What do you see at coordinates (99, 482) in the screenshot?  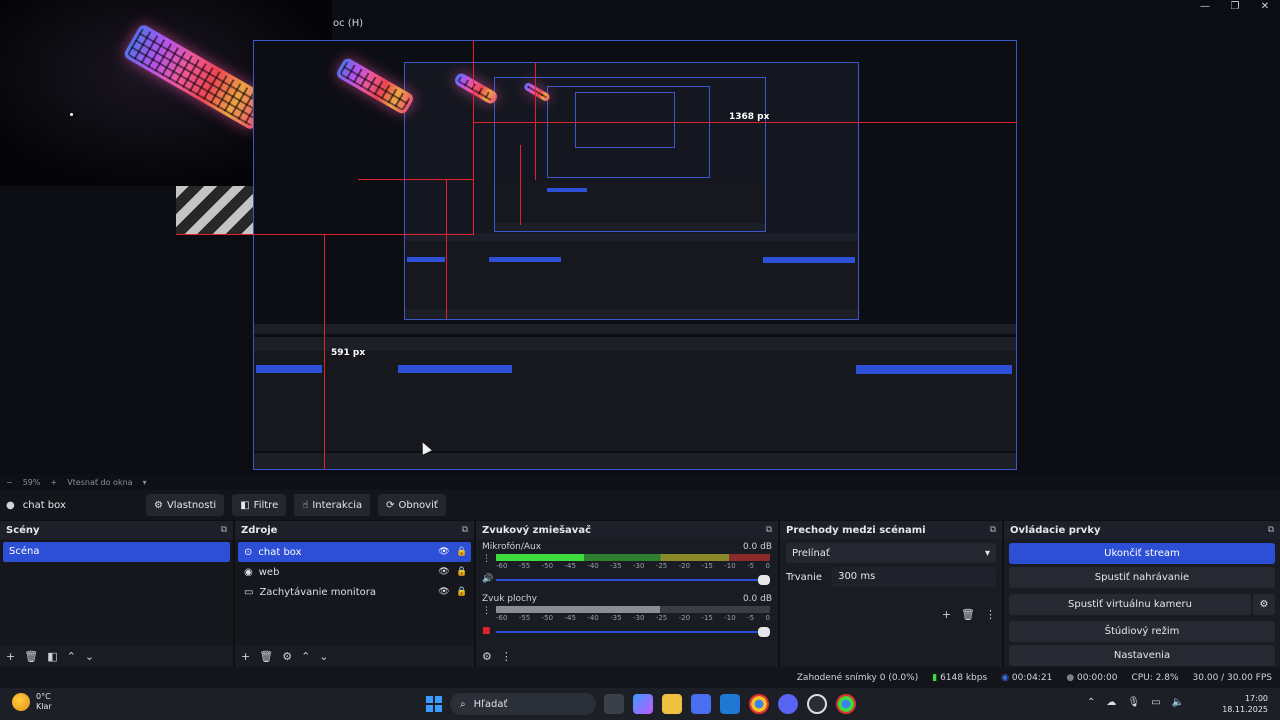 I see `zoom-mode: Vtesnať do okna` at bounding box center [99, 482].